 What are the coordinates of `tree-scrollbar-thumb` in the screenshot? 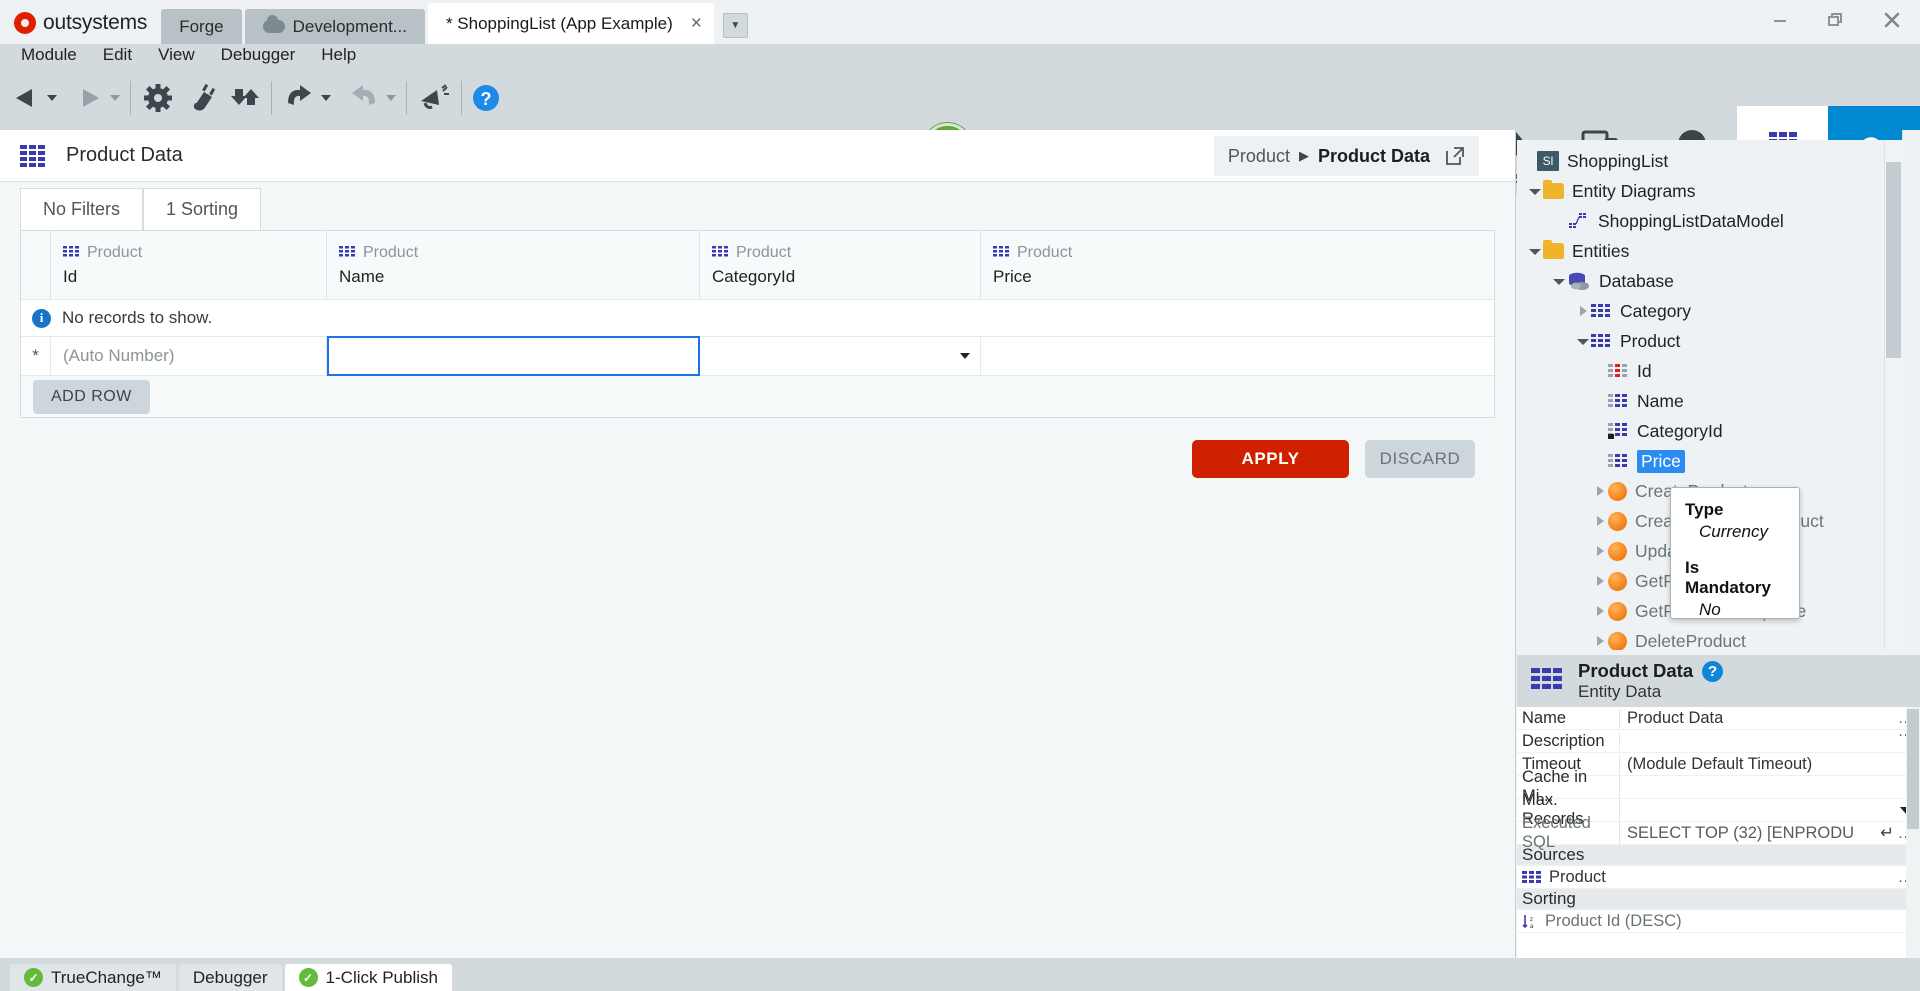 It's located at (1893, 260).